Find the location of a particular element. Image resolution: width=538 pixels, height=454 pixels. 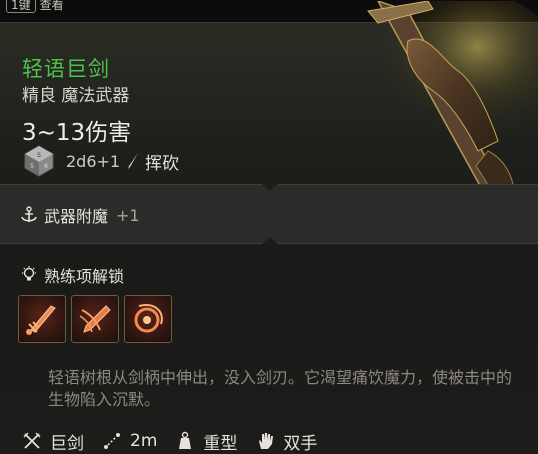

hand-icon is located at coordinates (266, 441).